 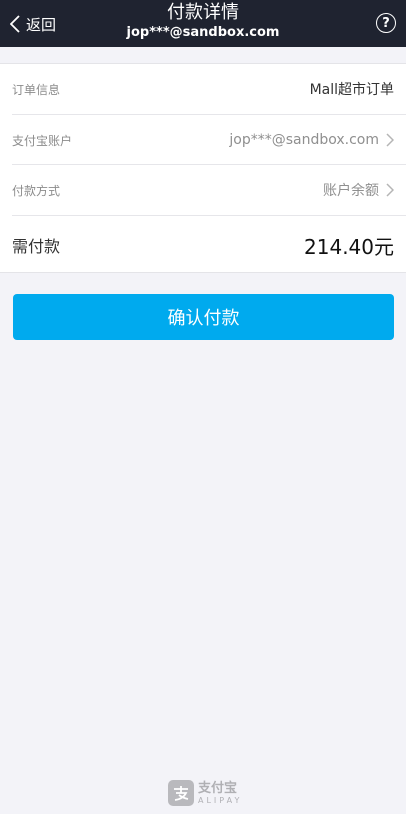 I want to click on amount-due-value: 214.40元, so click(x=349, y=246).